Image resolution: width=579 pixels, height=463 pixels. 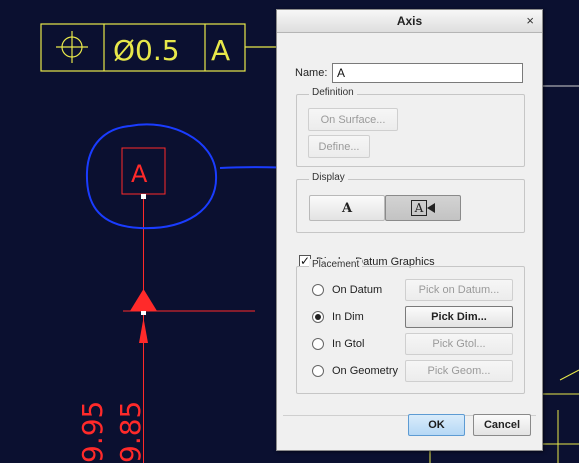 What do you see at coordinates (419, 208) in the screenshot?
I see `datum-tag-icon-box: A` at bounding box center [419, 208].